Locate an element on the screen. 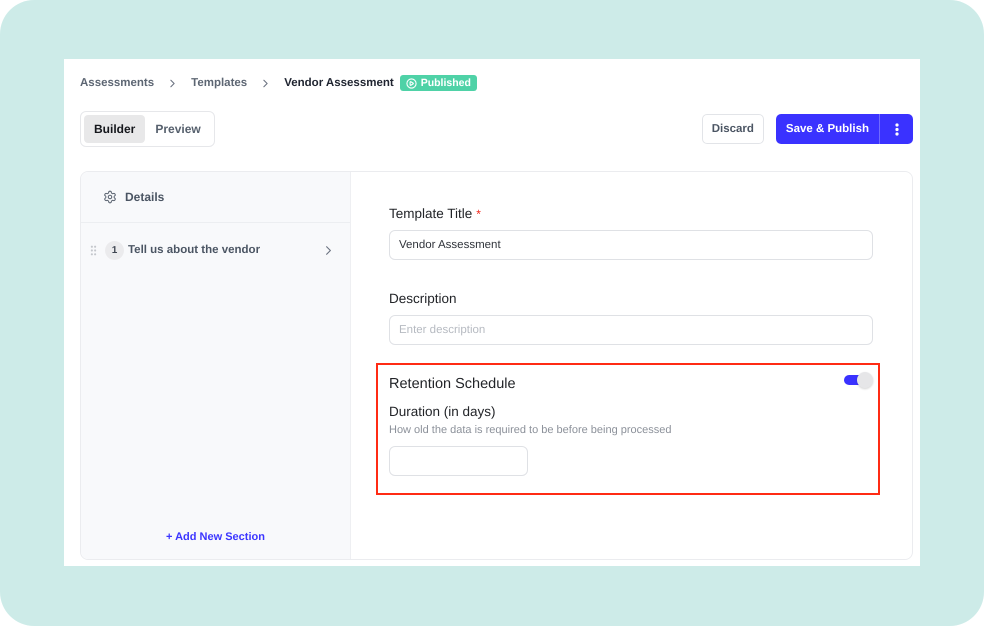 The width and height of the screenshot is (984, 626). title-input: Vendor Assessment is located at coordinates (631, 245).